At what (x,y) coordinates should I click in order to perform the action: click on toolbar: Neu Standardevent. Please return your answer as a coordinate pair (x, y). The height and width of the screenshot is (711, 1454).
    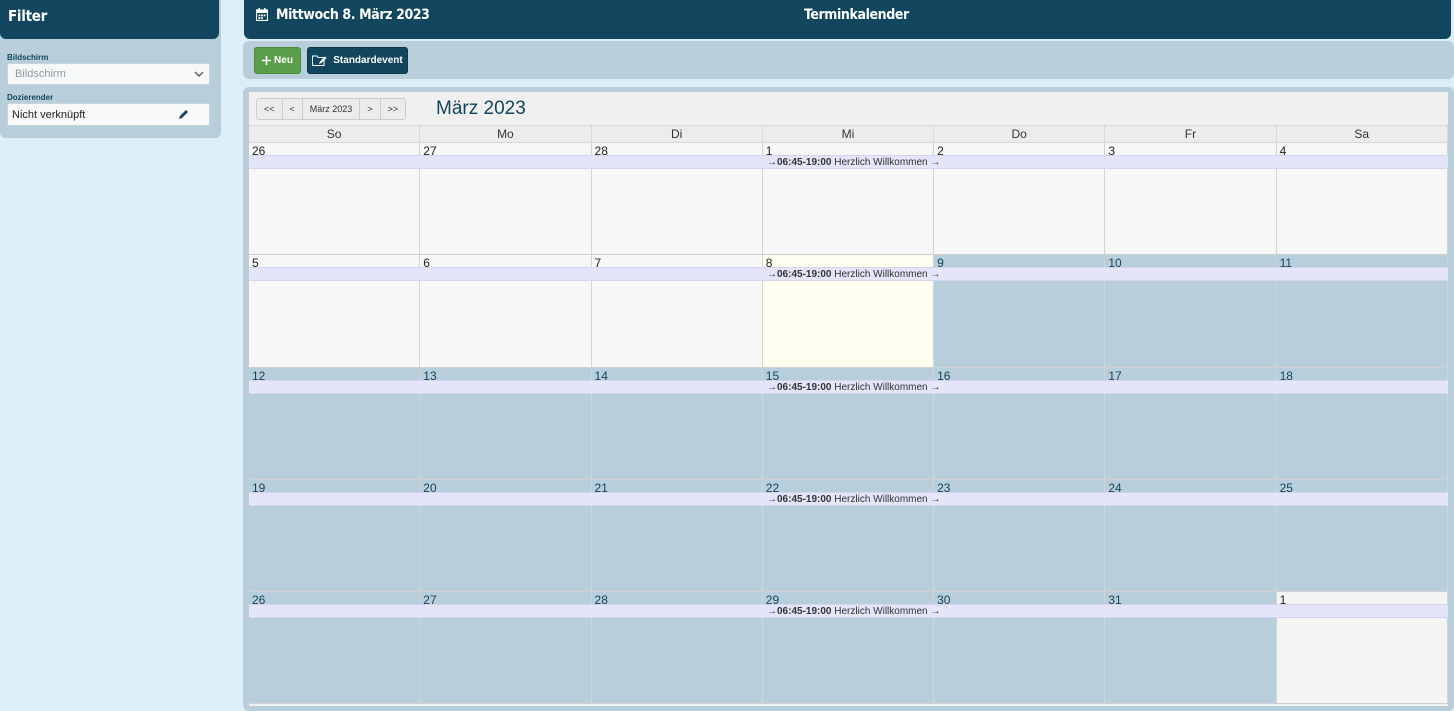
    Looking at the image, I should click on (848, 60).